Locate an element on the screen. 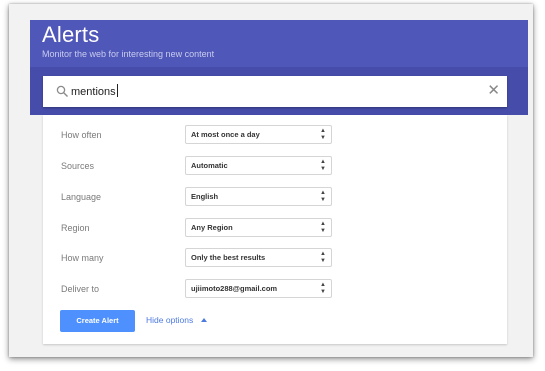 The width and height of the screenshot is (545, 371). select-sources: Automatic ▲ ▼ is located at coordinates (258, 165).